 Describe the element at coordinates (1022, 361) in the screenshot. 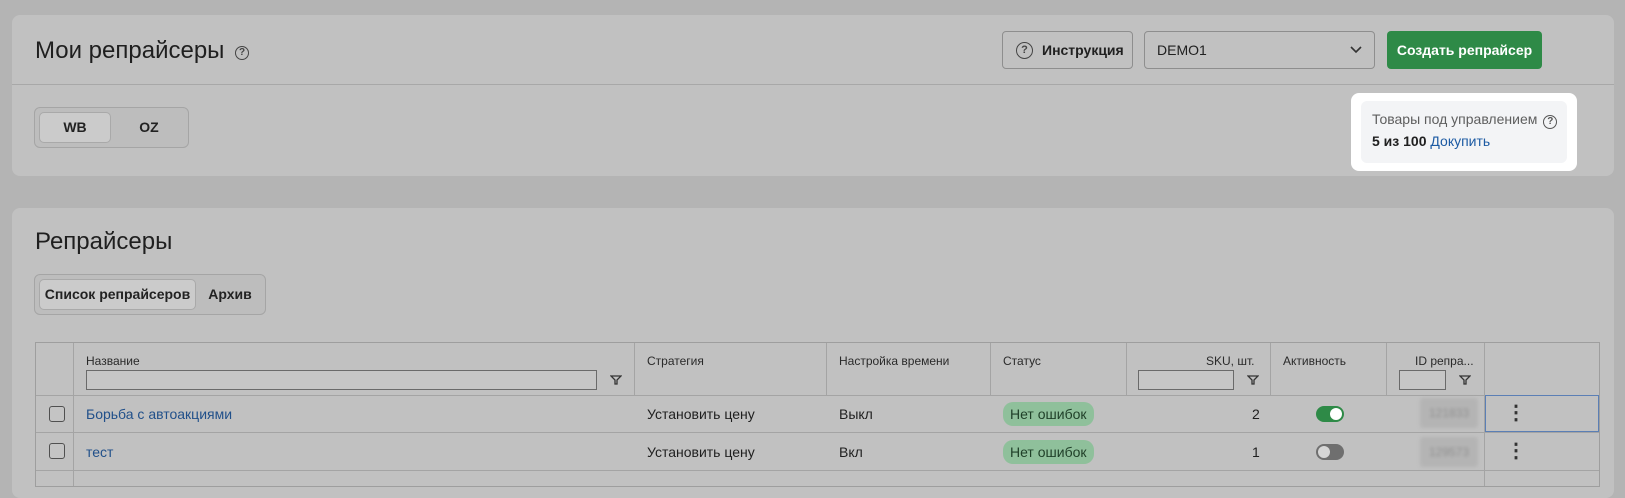

I see `column-header-status: Статус` at that location.